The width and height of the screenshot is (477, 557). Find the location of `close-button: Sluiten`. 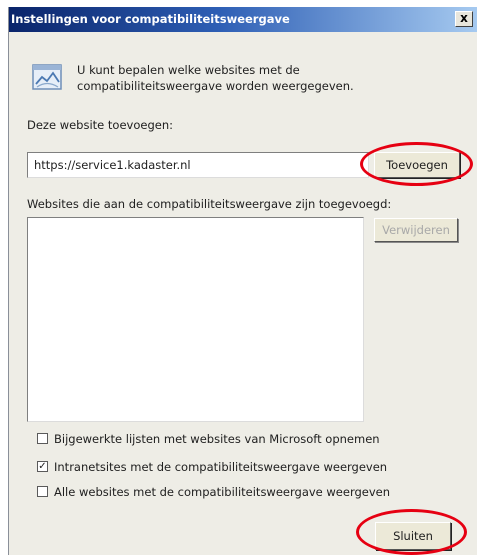

close-button: Sluiten is located at coordinates (413, 536).